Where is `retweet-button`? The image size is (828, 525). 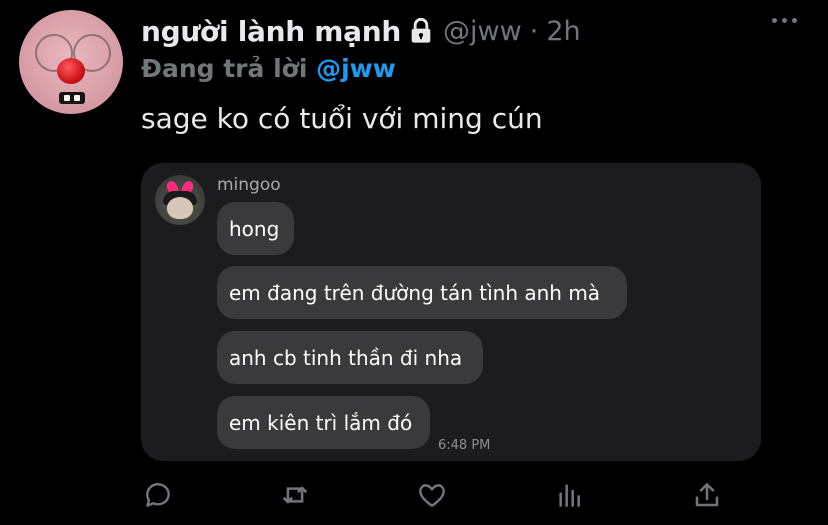 retweet-button is located at coordinates (295, 495).